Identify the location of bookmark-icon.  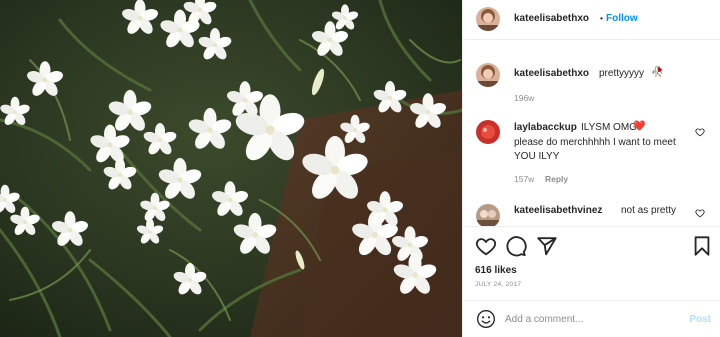
(702, 246).